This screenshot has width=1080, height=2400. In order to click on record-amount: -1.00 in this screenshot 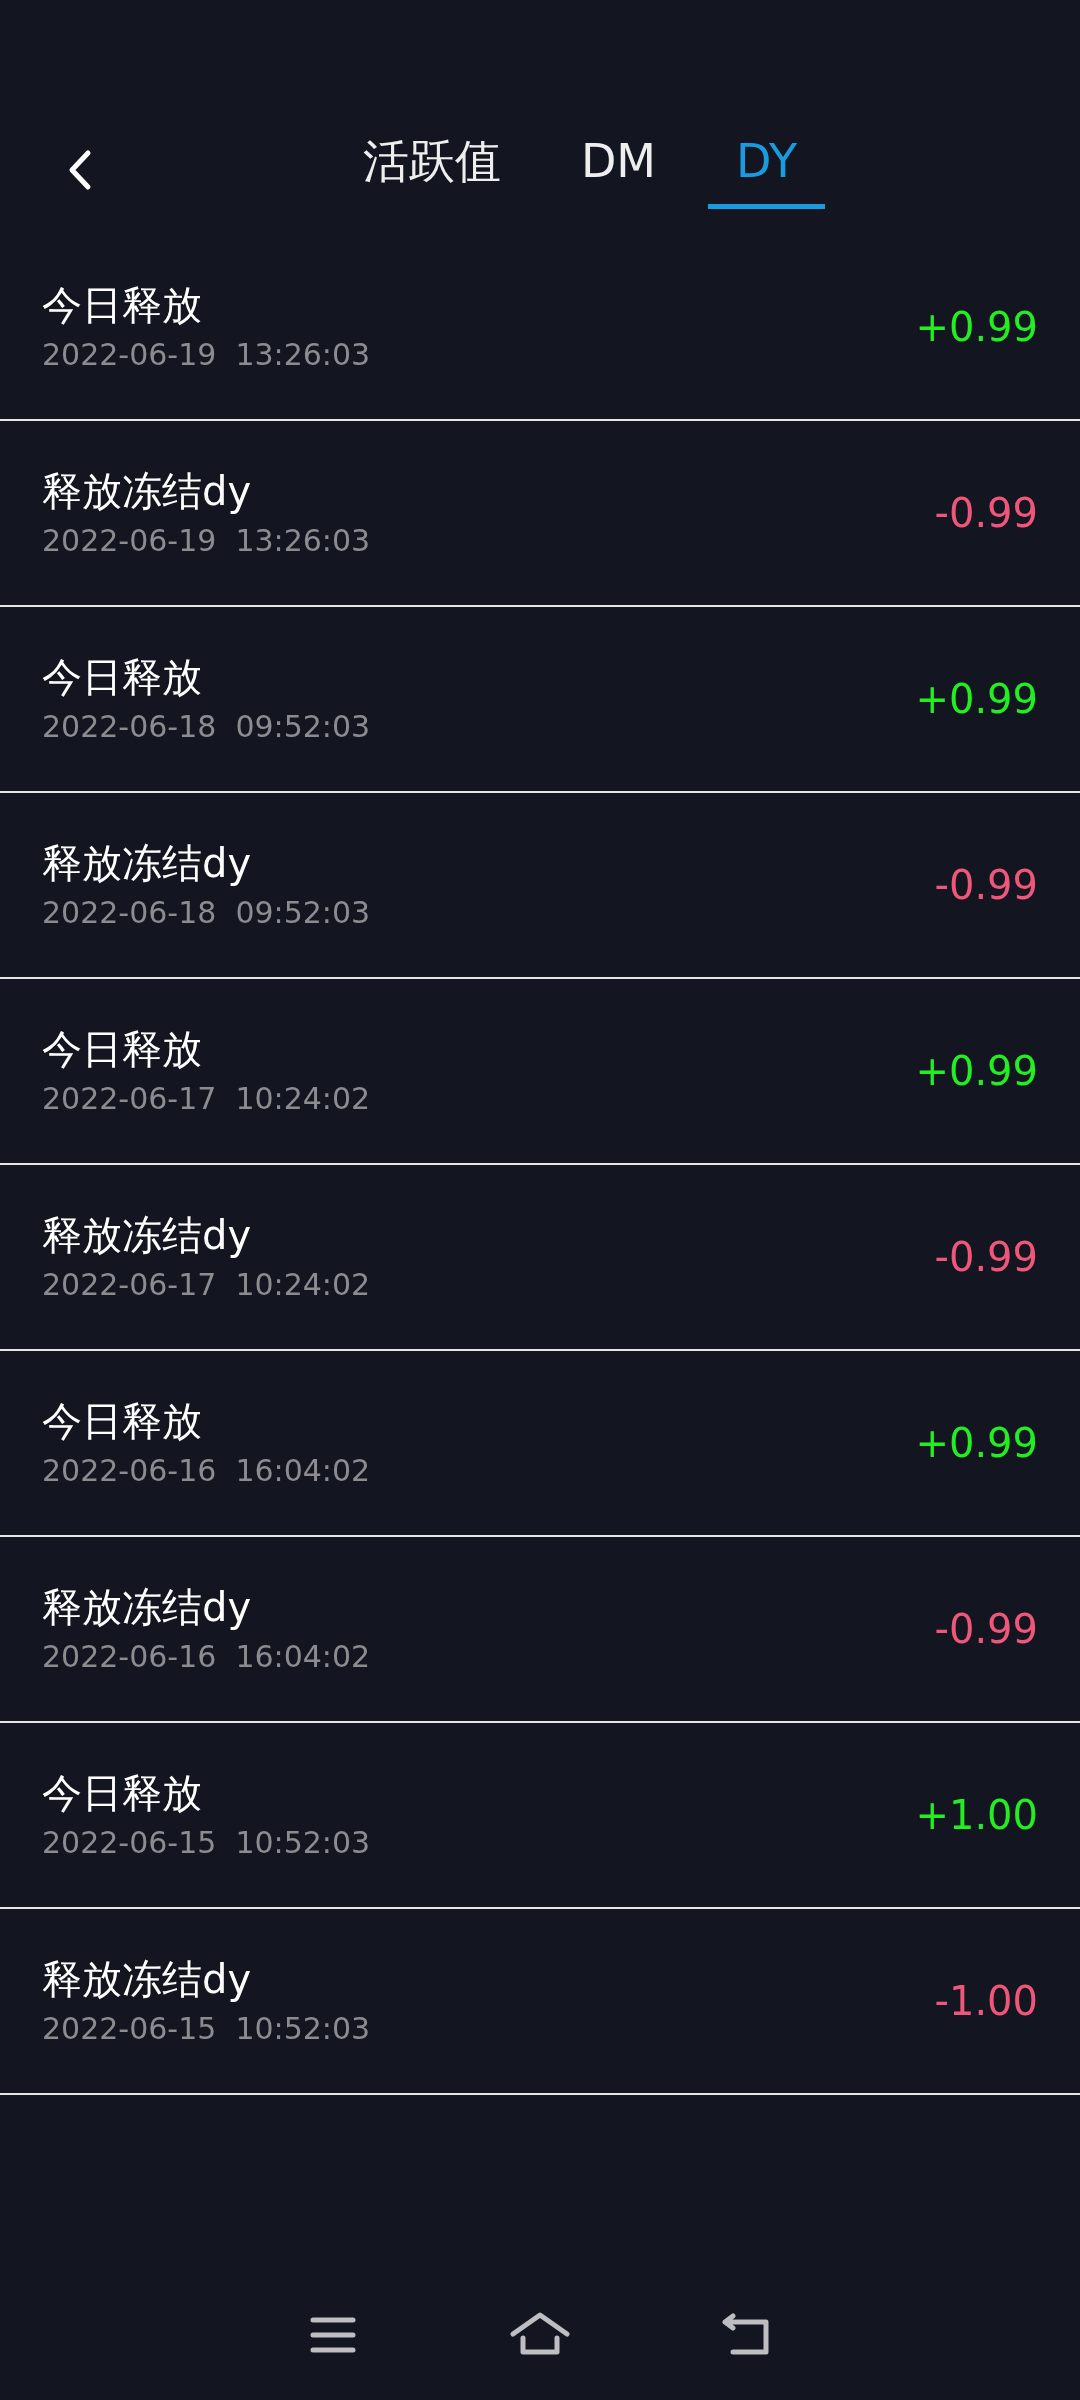, I will do `click(986, 2001)`.